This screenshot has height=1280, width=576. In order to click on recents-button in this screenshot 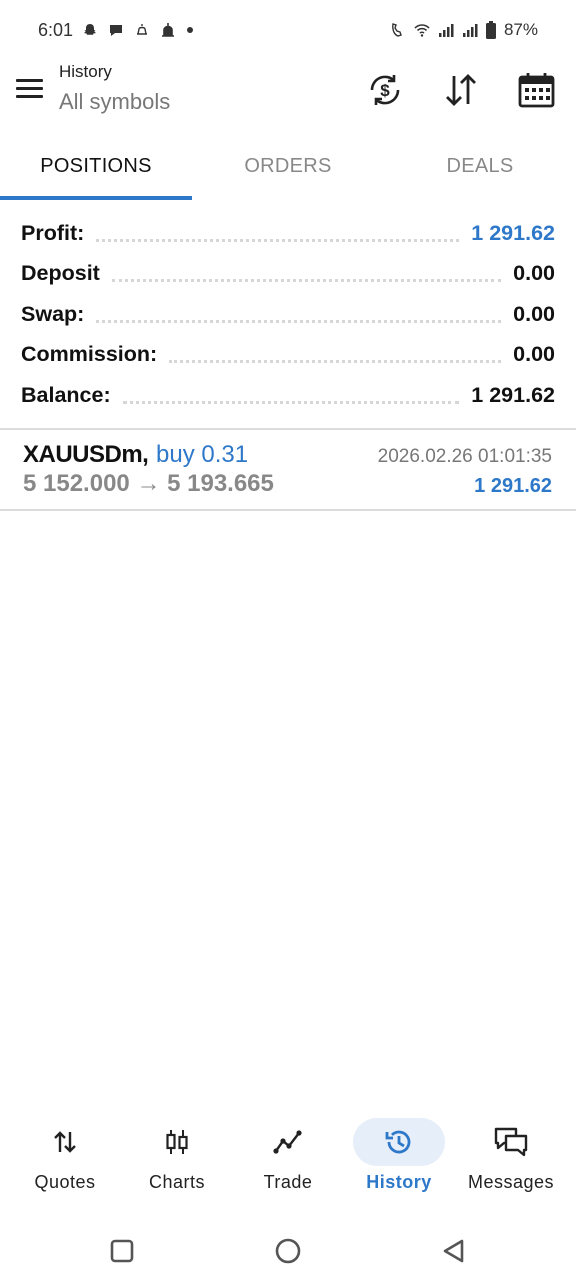, I will do `click(122, 1251)`.